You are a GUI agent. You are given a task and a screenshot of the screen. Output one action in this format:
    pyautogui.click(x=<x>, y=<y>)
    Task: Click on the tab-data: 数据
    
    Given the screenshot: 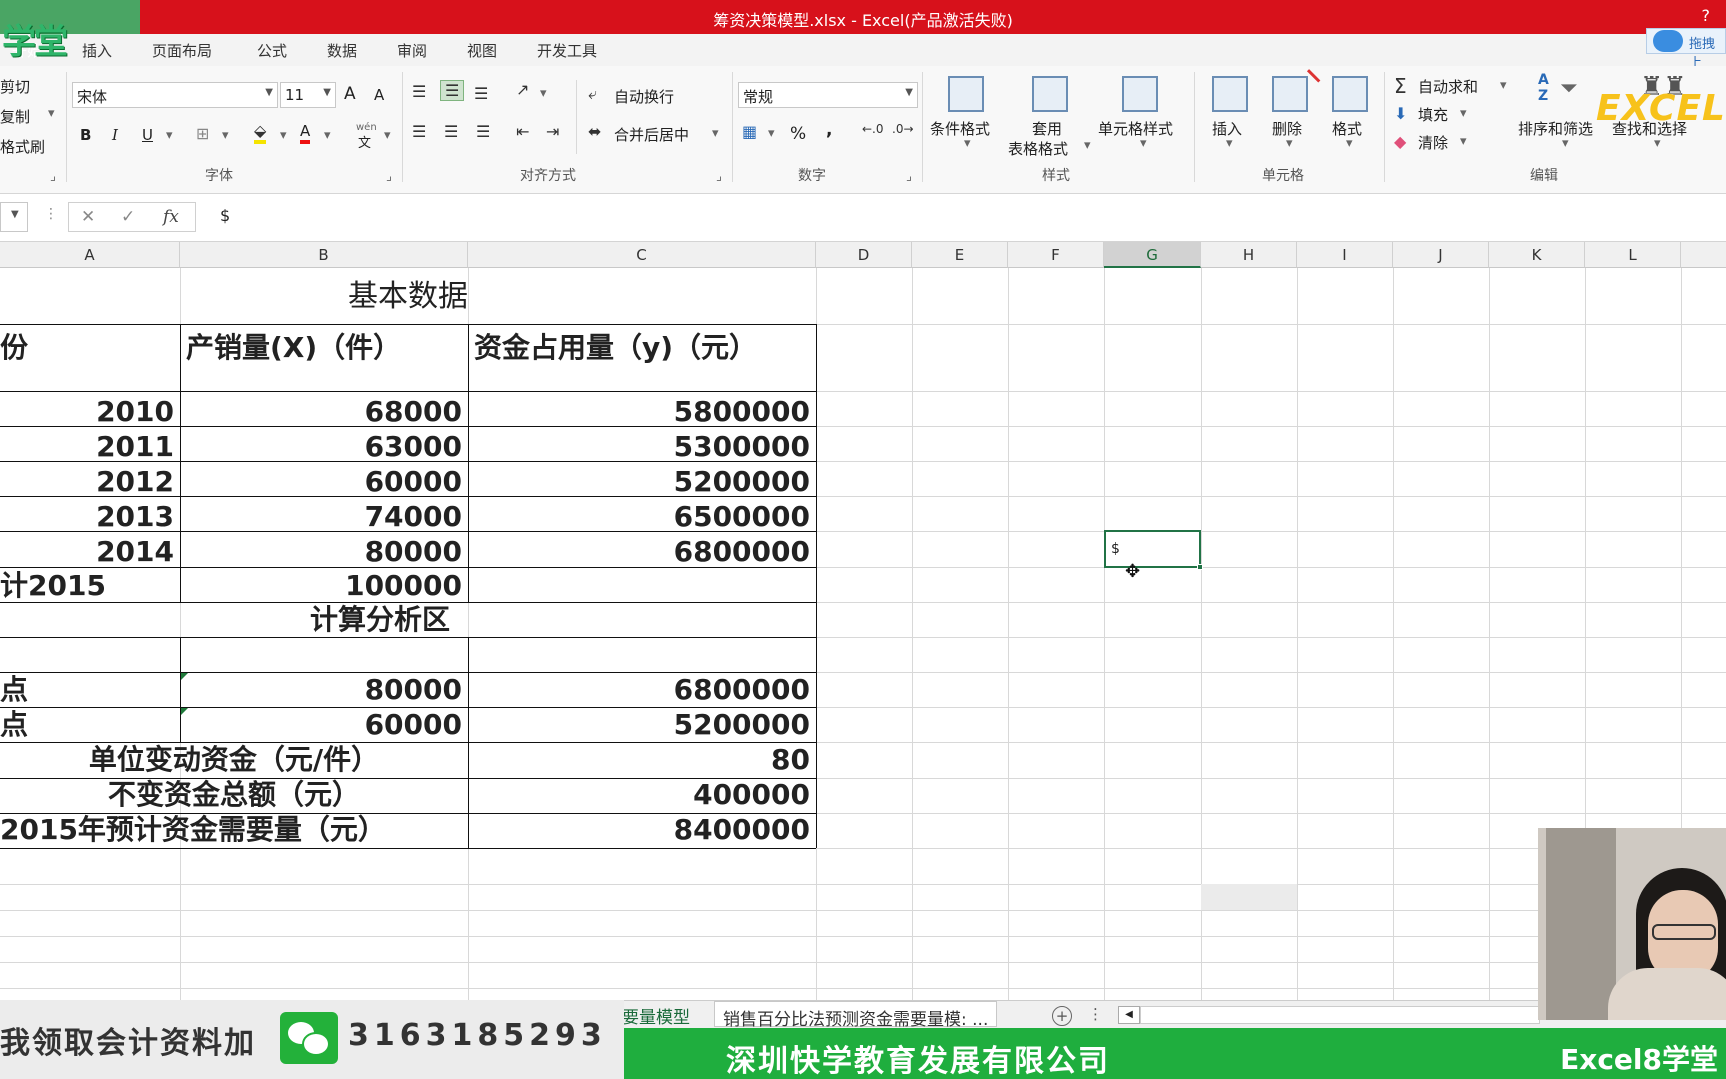 What is the action you would take?
    pyautogui.click(x=342, y=50)
    